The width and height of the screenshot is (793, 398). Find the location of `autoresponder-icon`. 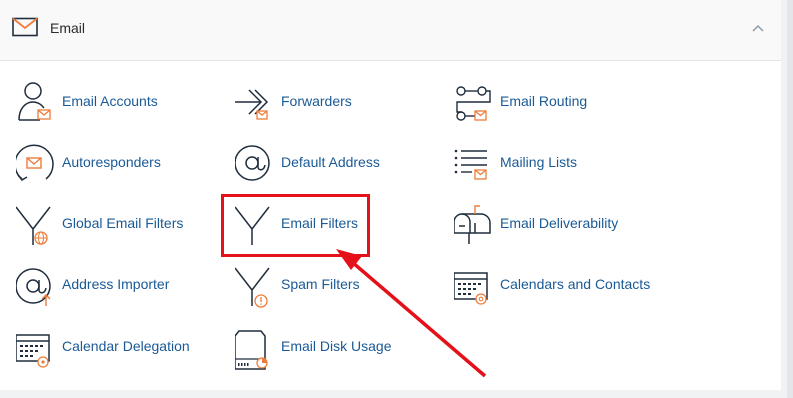

autoresponder-icon is located at coordinates (35, 162).